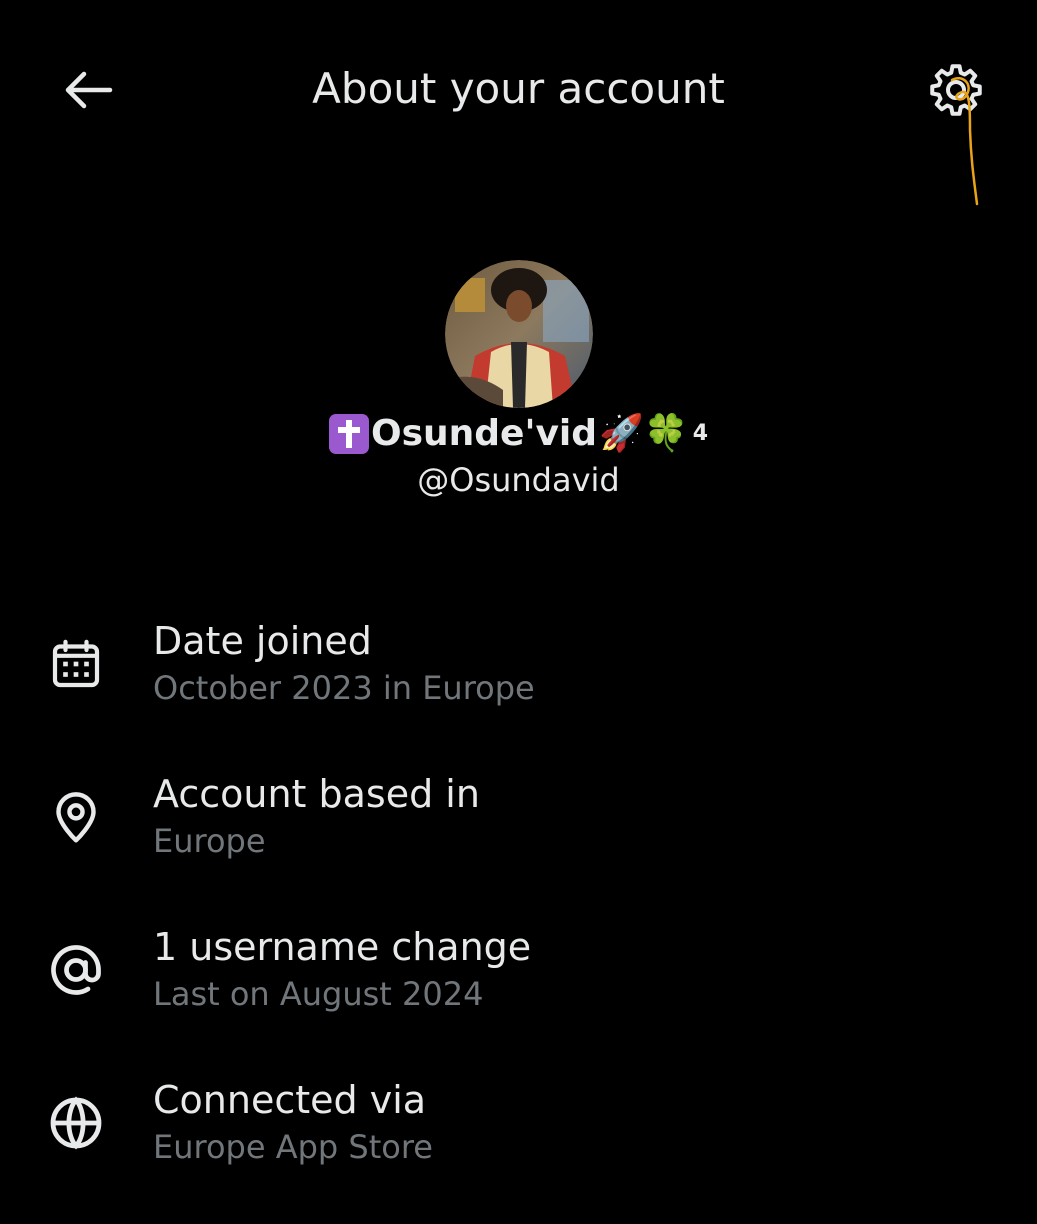  I want to click on info-subtitle: Europe, so click(209, 841).